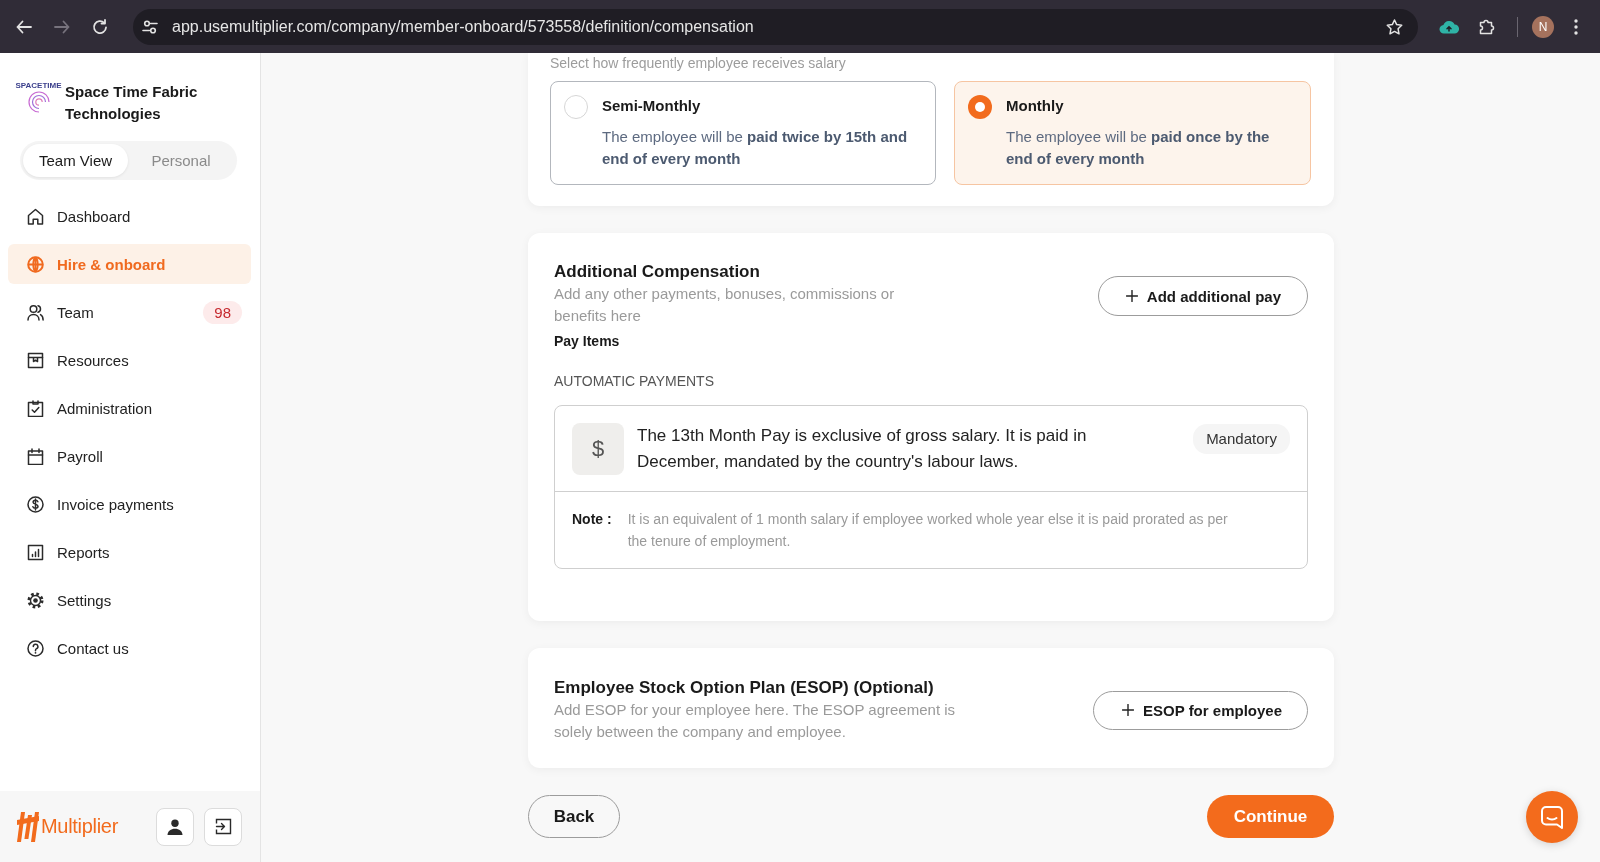  Describe the element at coordinates (463, 26) in the screenshot. I see `url-text: app.usemultiplier.com/company/member-onboard/573558/definition/compensation` at that location.